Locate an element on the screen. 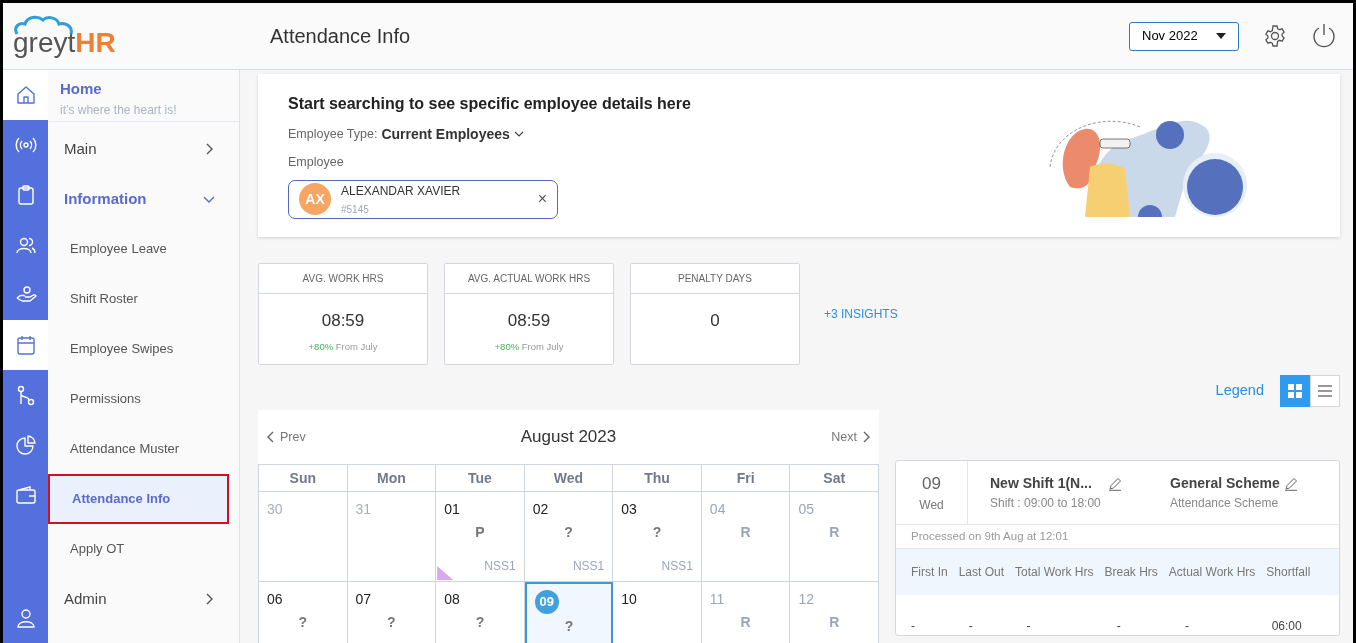 The height and width of the screenshot is (643, 1356). home-title: Home is located at coordinates (81, 89).